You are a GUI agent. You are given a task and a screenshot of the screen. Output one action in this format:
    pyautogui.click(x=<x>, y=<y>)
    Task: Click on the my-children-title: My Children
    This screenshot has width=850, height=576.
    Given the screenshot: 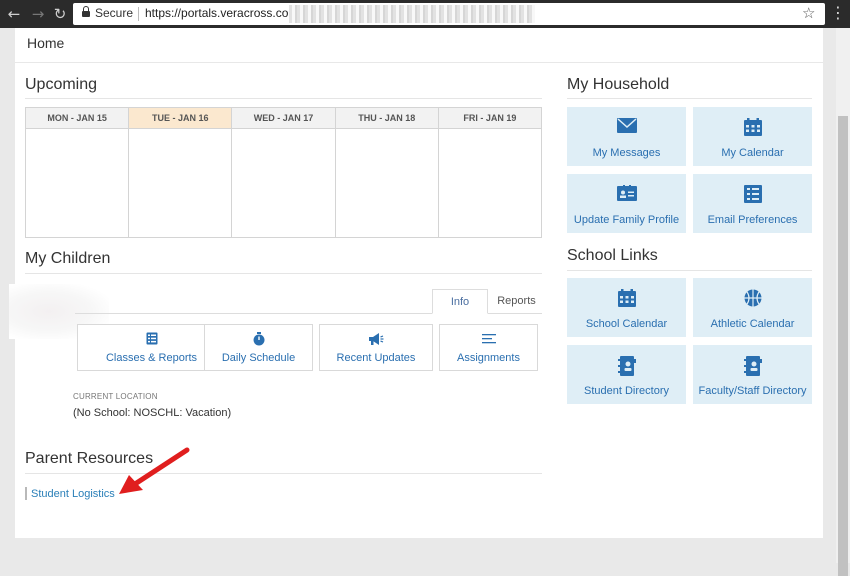 What is the action you would take?
    pyautogui.click(x=68, y=258)
    